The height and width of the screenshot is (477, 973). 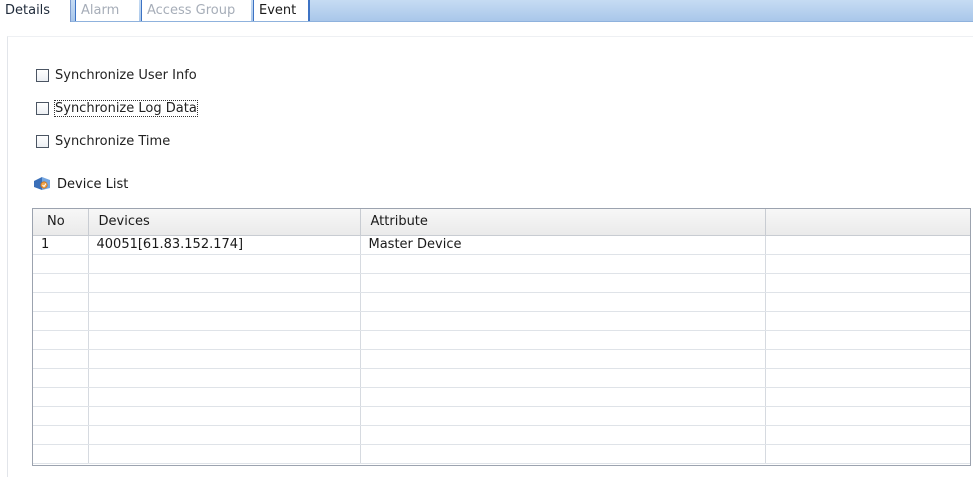 I want to click on sync-log-data-checkbox, so click(x=42, y=108).